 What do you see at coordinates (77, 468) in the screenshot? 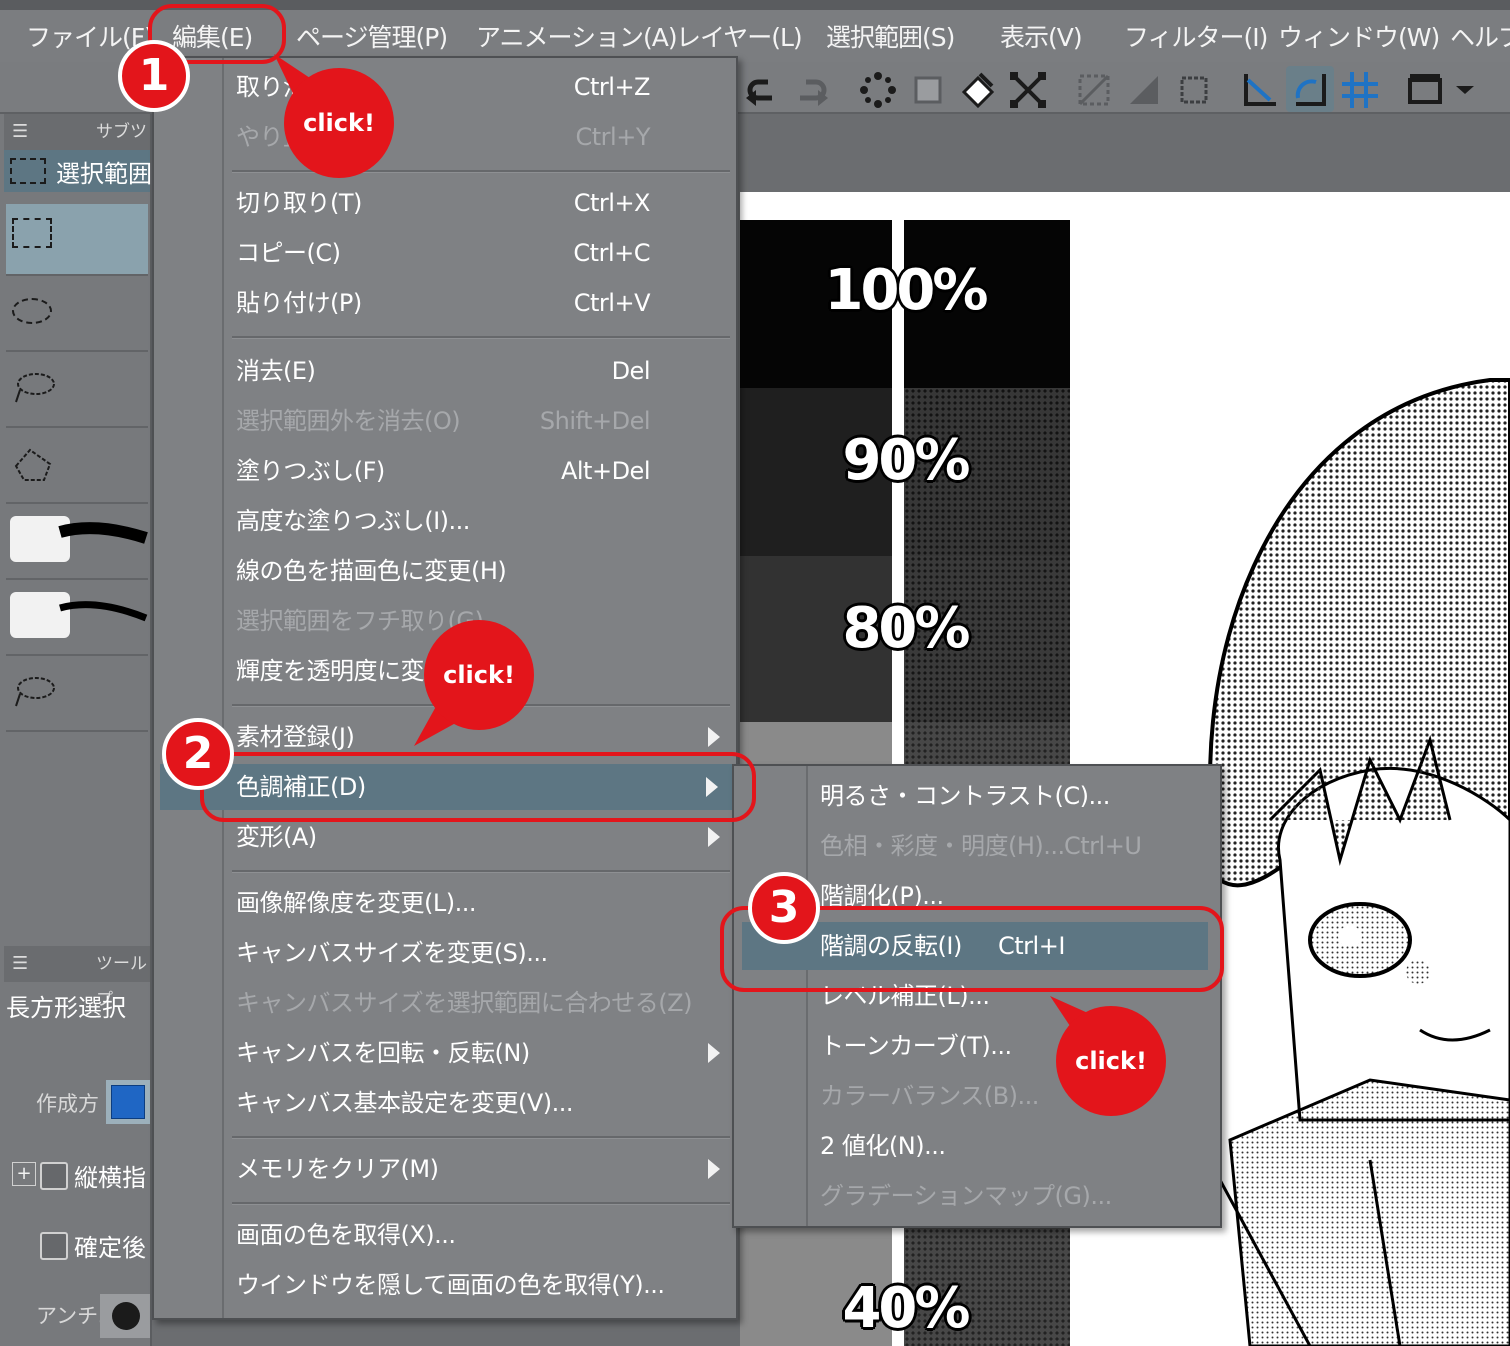
I see `subtool-polyline` at bounding box center [77, 468].